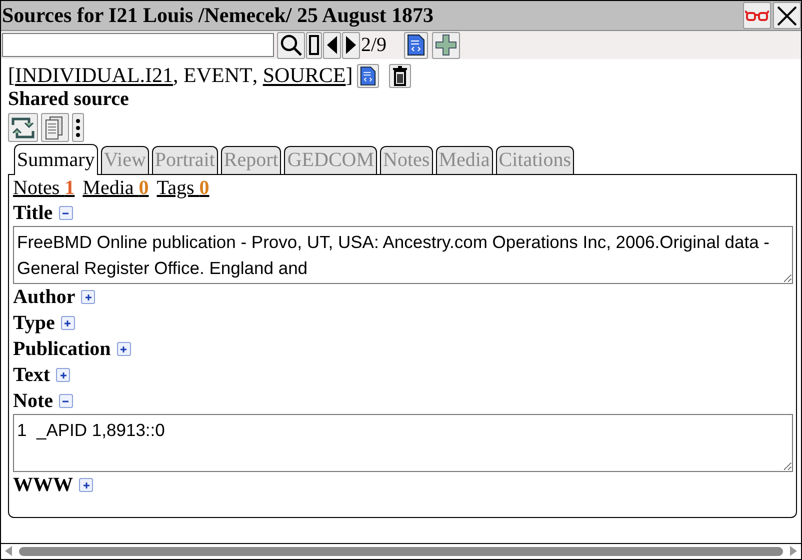 This screenshot has width=802, height=560. I want to click on field-label: Author, so click(44, 297).